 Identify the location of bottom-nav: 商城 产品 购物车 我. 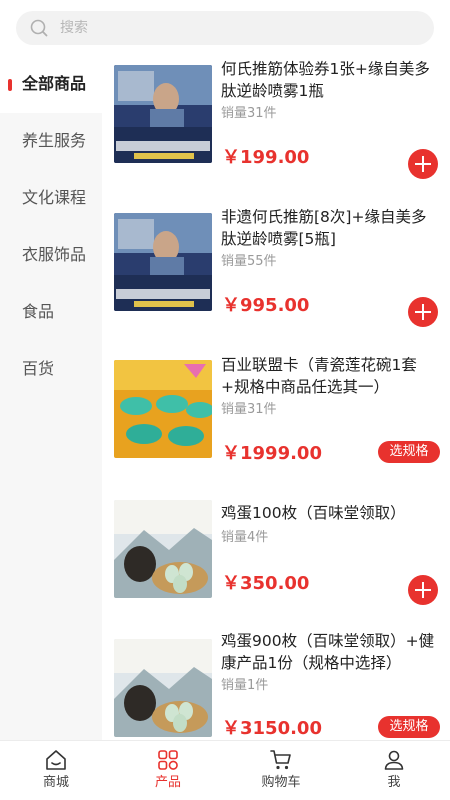
(225, 770).